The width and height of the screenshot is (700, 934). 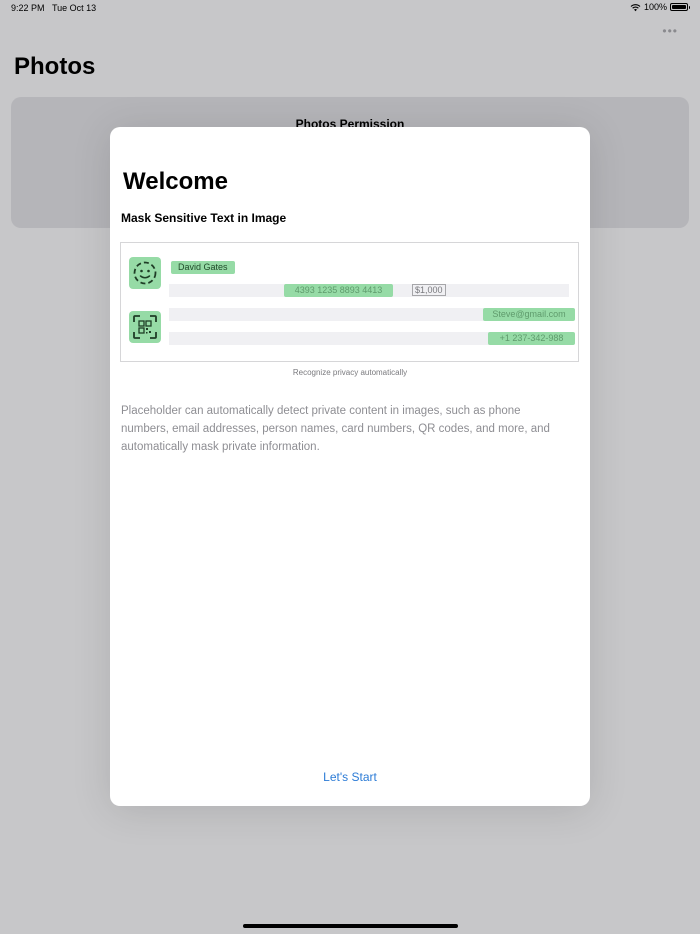 What do you see at coordinates (55, 66) in the screenshot?
I see `page-title: Photos` at bounding box center [55, 66].